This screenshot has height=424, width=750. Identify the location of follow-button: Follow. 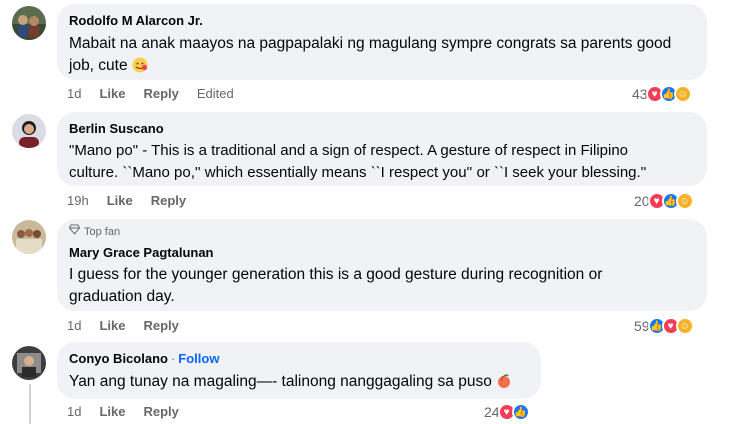
(198, 358).